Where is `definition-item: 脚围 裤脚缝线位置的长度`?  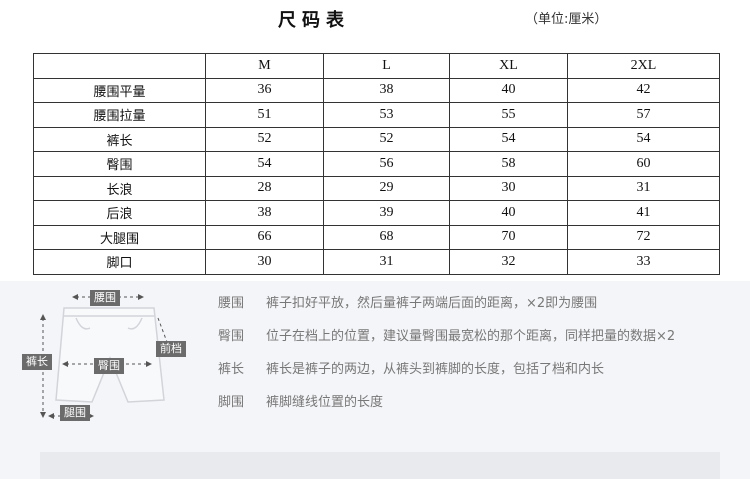
definition-item: 脚围 裤脚缝线位置的长度 is located at coordinates (446, 409).